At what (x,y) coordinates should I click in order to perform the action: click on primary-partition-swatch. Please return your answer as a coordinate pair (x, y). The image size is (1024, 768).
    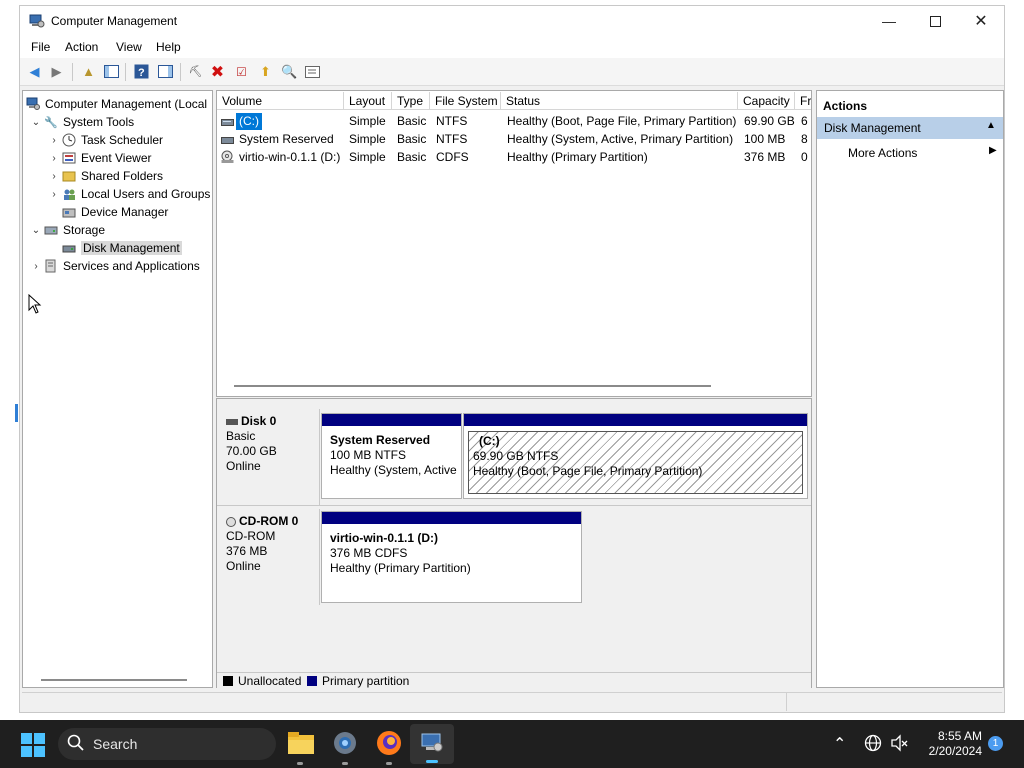
    Looking at the image, I should click on (312, 681).